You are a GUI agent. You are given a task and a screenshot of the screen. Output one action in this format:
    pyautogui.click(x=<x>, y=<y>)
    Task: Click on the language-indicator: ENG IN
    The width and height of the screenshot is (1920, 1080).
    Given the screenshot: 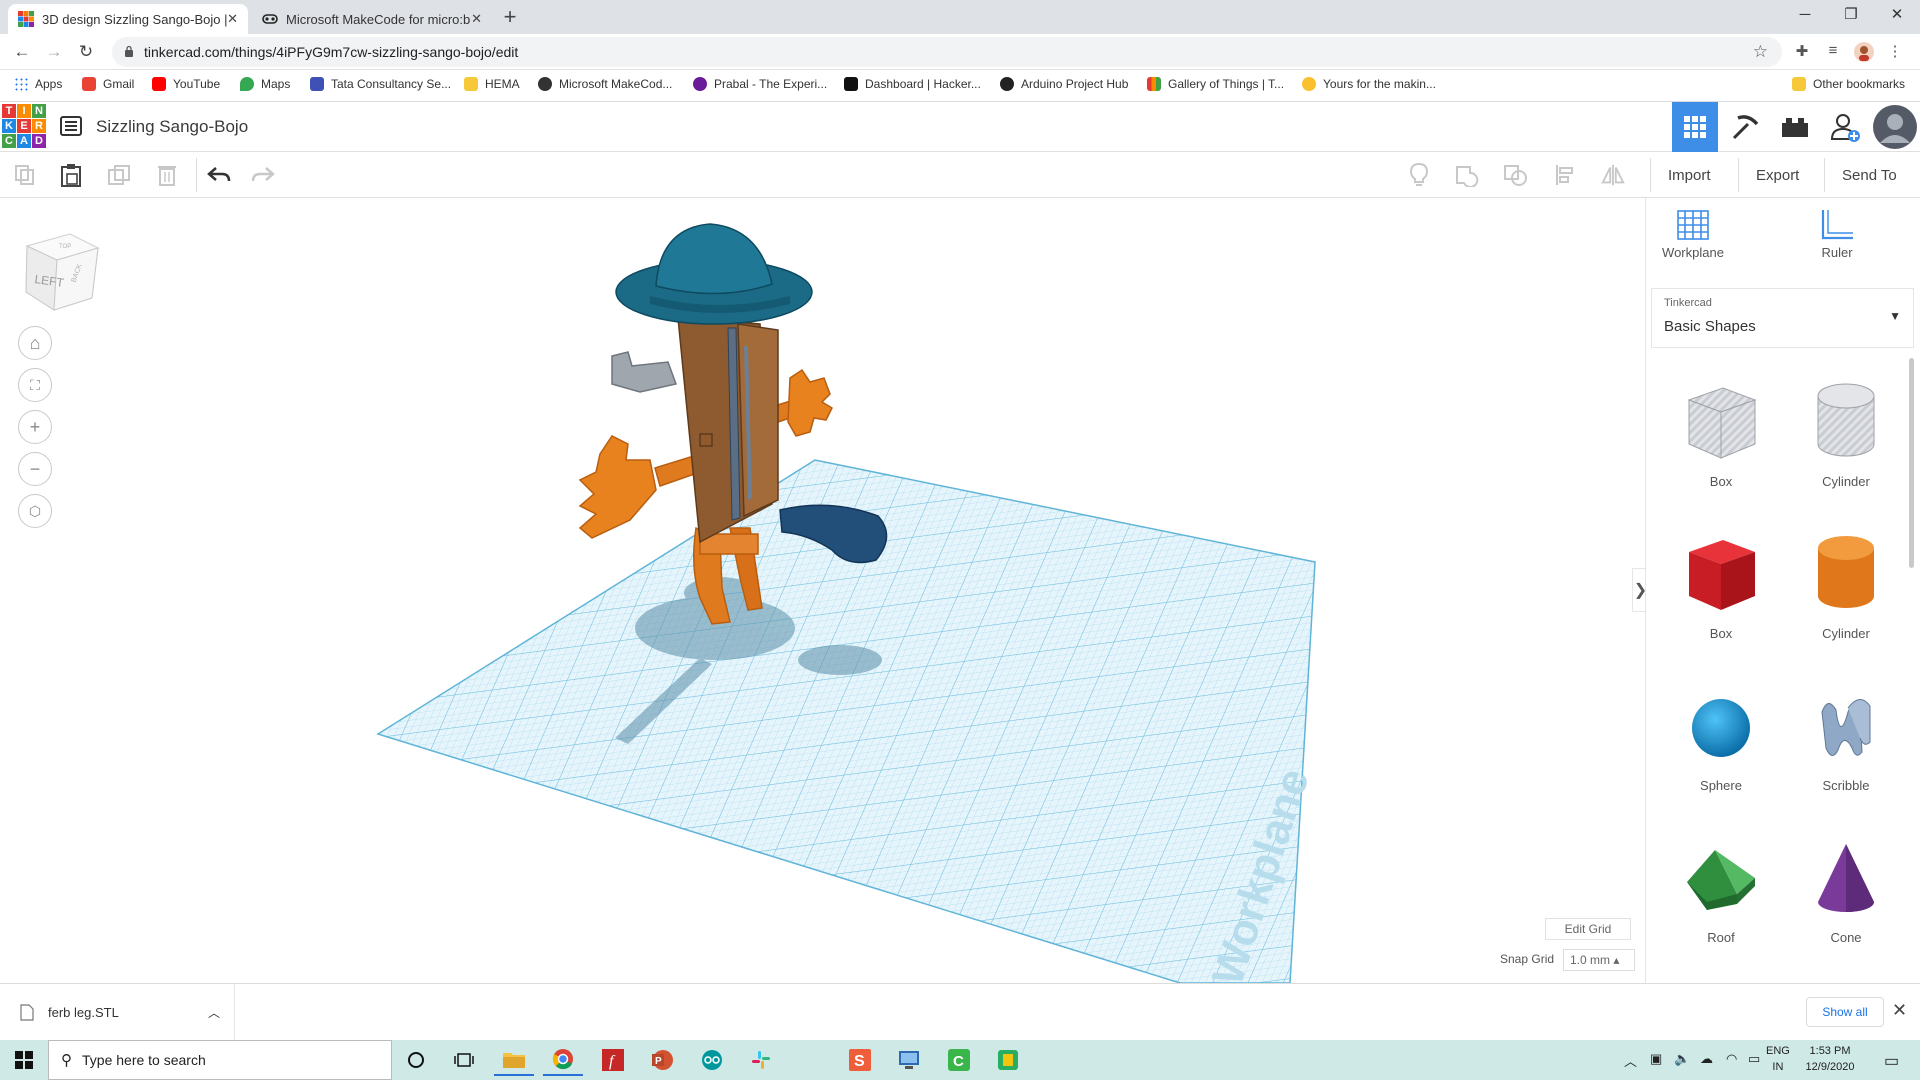 What is the action you would take?
    pyautogui.click(x=1778, y=1059)
    